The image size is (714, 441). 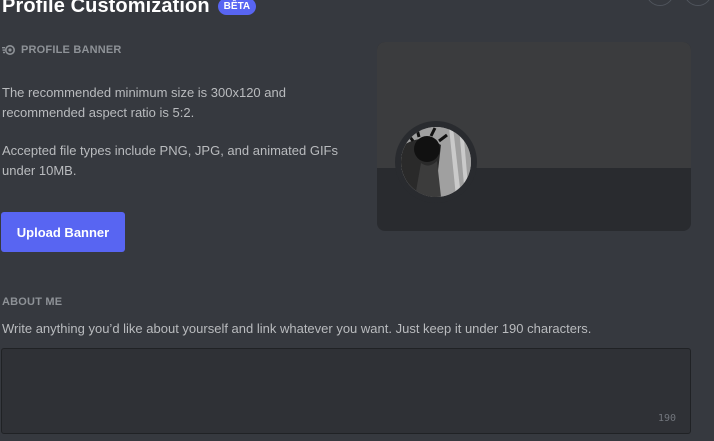 What do you see at coordinates (666, 418) in the screenshot?
I see `character-counter: 190` at bounding box center [666, 418].